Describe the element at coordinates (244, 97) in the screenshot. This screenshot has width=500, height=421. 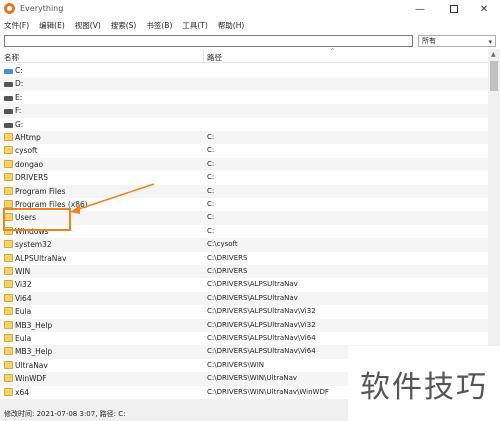
I see `table-row: E:` at that location.